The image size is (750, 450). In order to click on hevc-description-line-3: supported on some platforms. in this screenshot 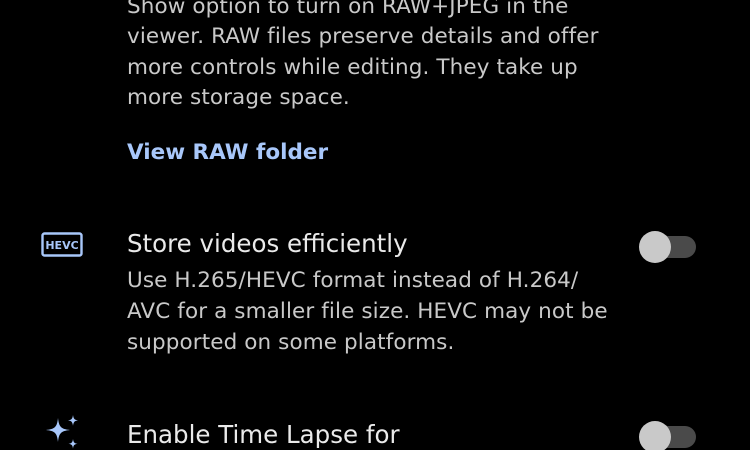, I will do `click(291, 342)`.